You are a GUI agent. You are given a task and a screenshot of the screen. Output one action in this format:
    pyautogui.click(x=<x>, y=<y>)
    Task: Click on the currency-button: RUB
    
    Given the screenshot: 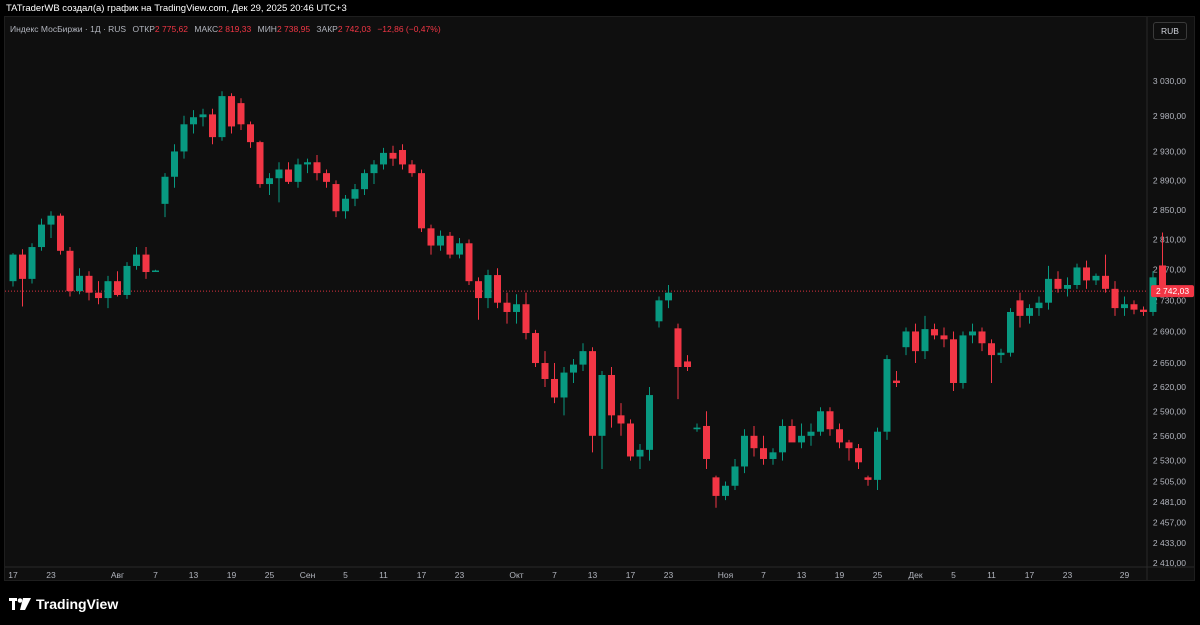 What is the action you would take?
    pyautogui.click(x=1170, y=31)
    